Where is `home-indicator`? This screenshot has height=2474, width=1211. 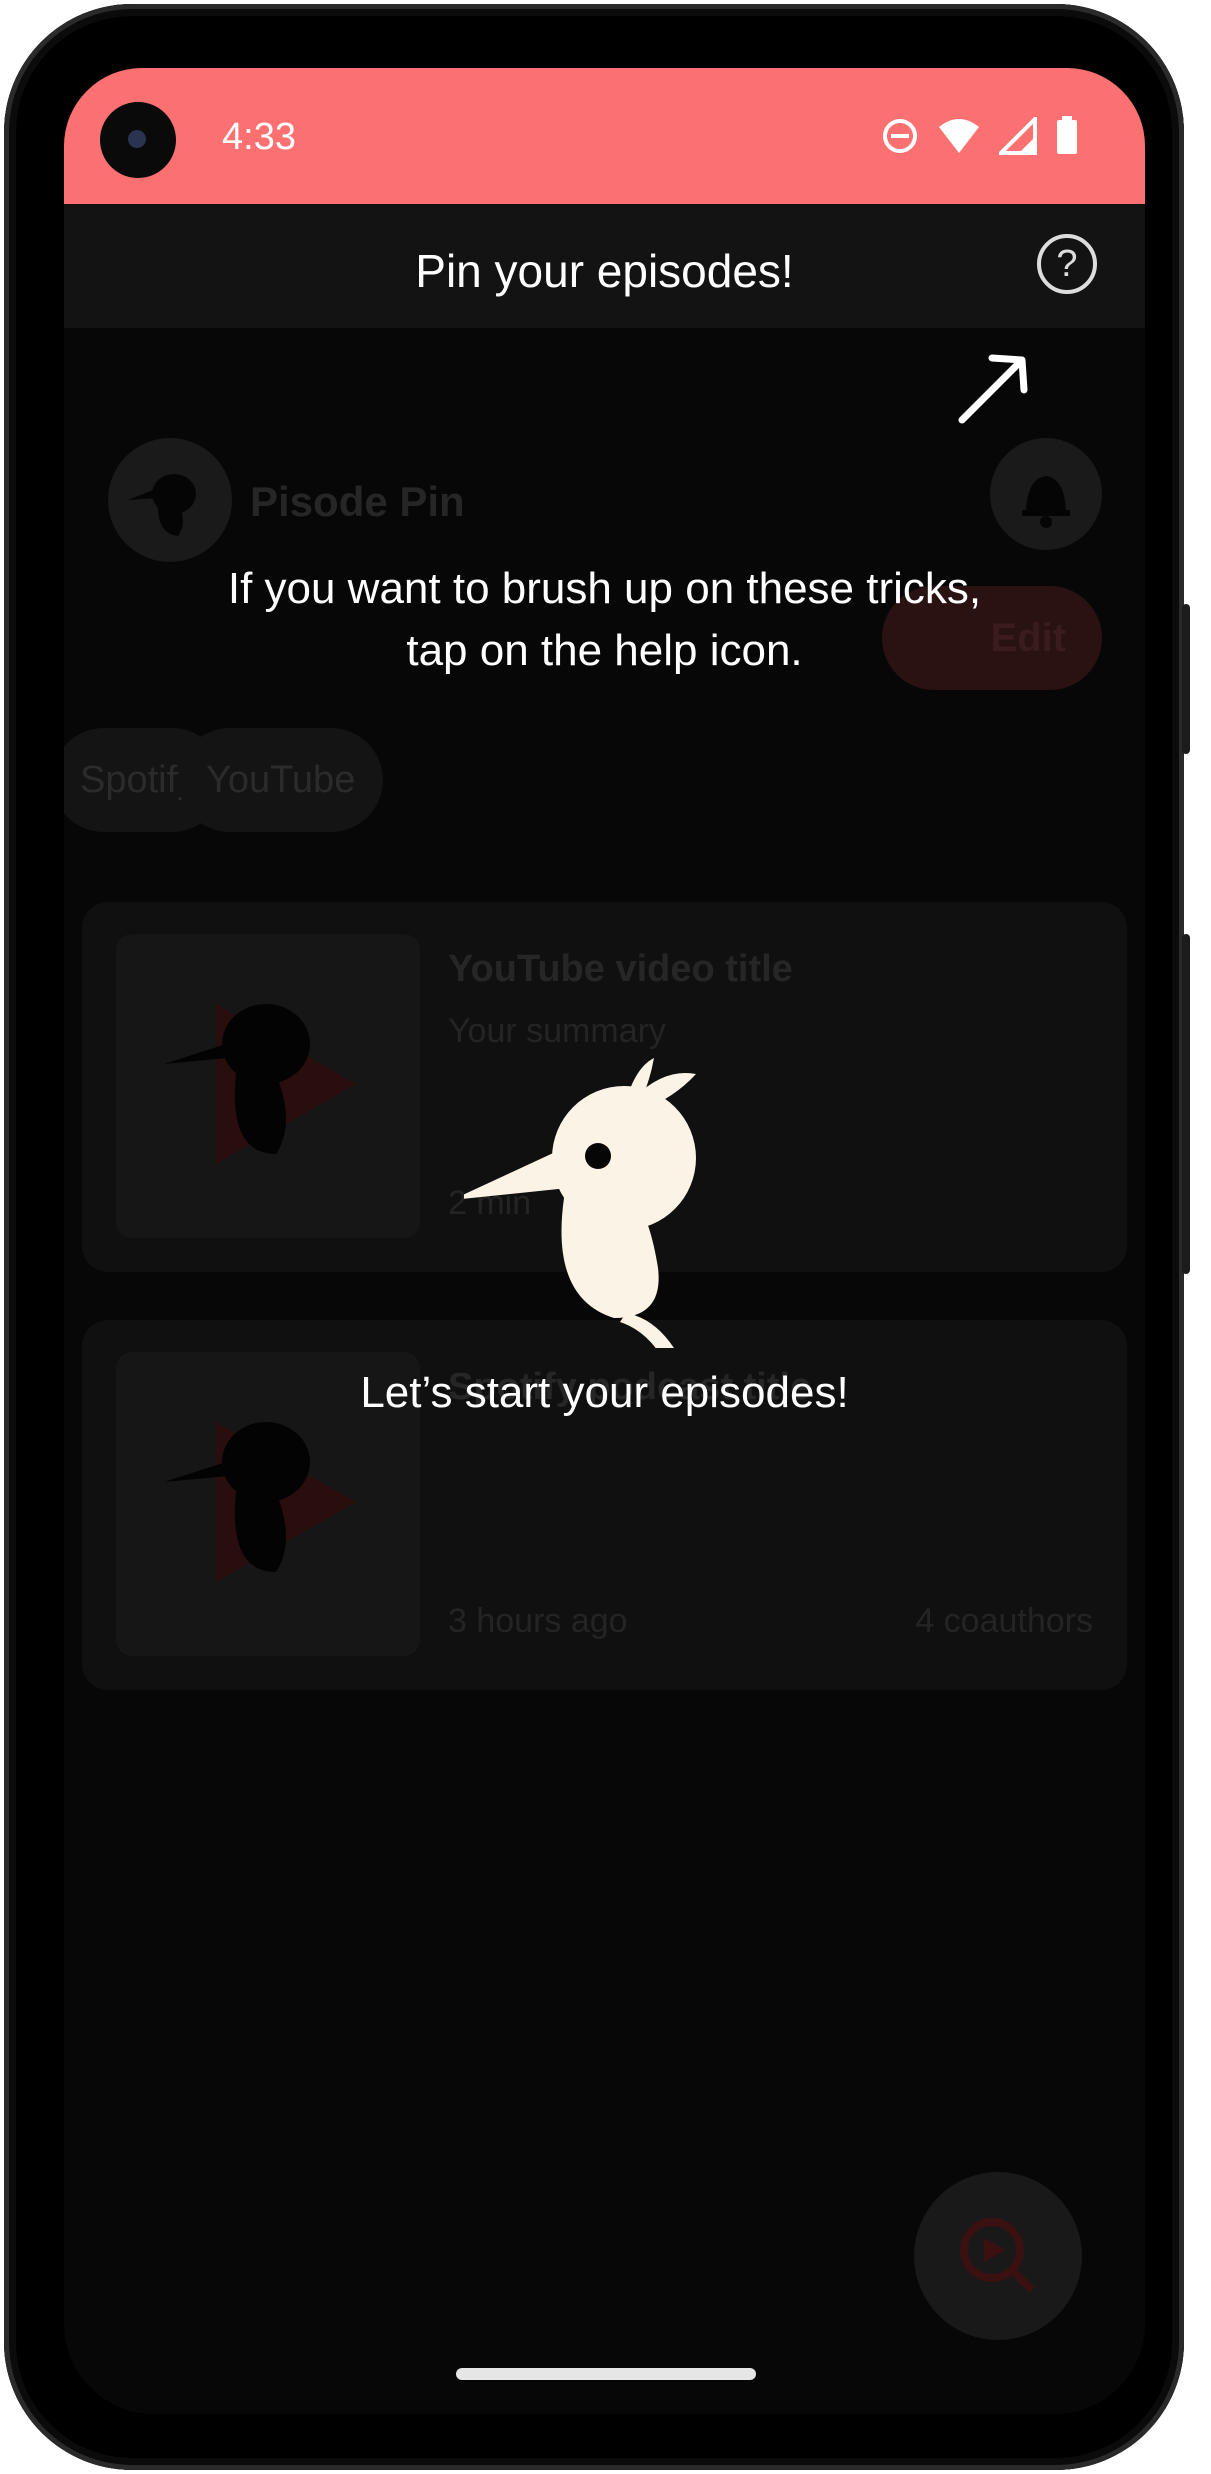
home-indicator is located at coordinates (606, 2374).